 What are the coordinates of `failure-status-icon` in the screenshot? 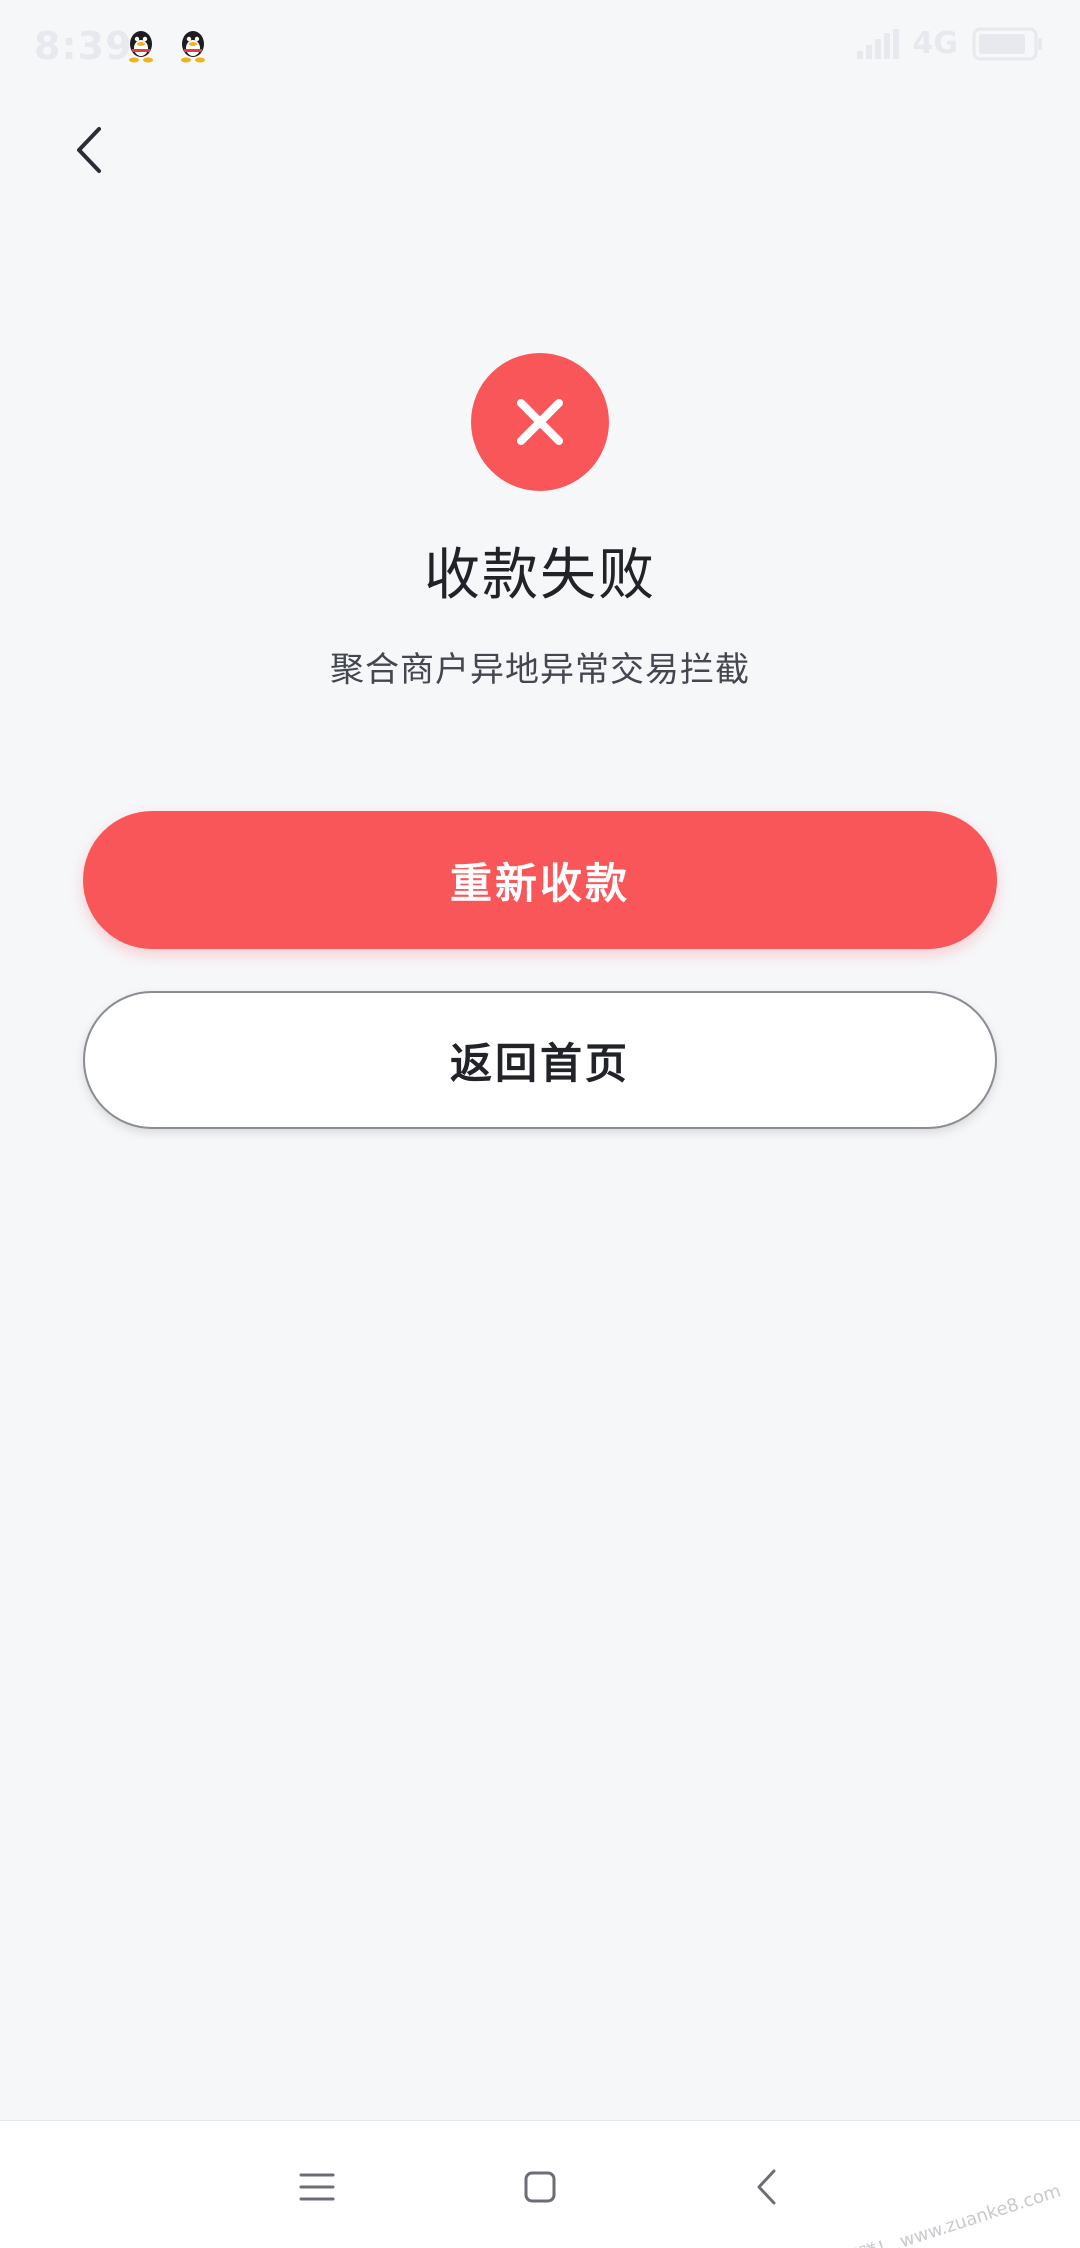 It's located at (540, 422).